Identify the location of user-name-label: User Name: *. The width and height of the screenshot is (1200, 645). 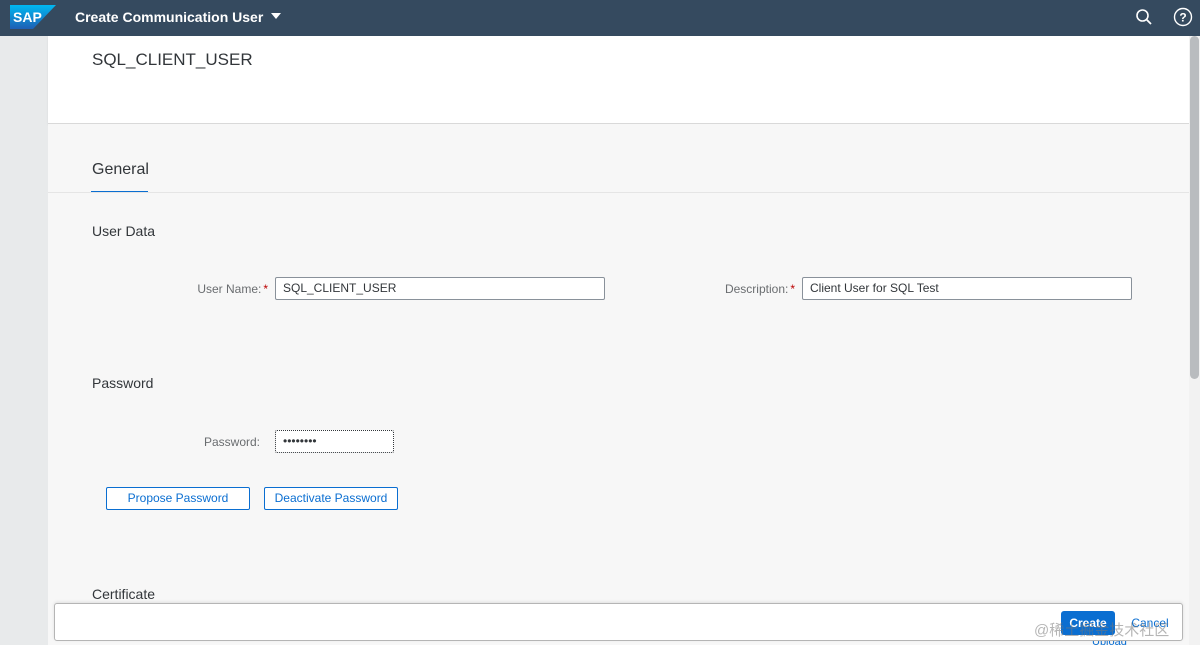
(188, 289).